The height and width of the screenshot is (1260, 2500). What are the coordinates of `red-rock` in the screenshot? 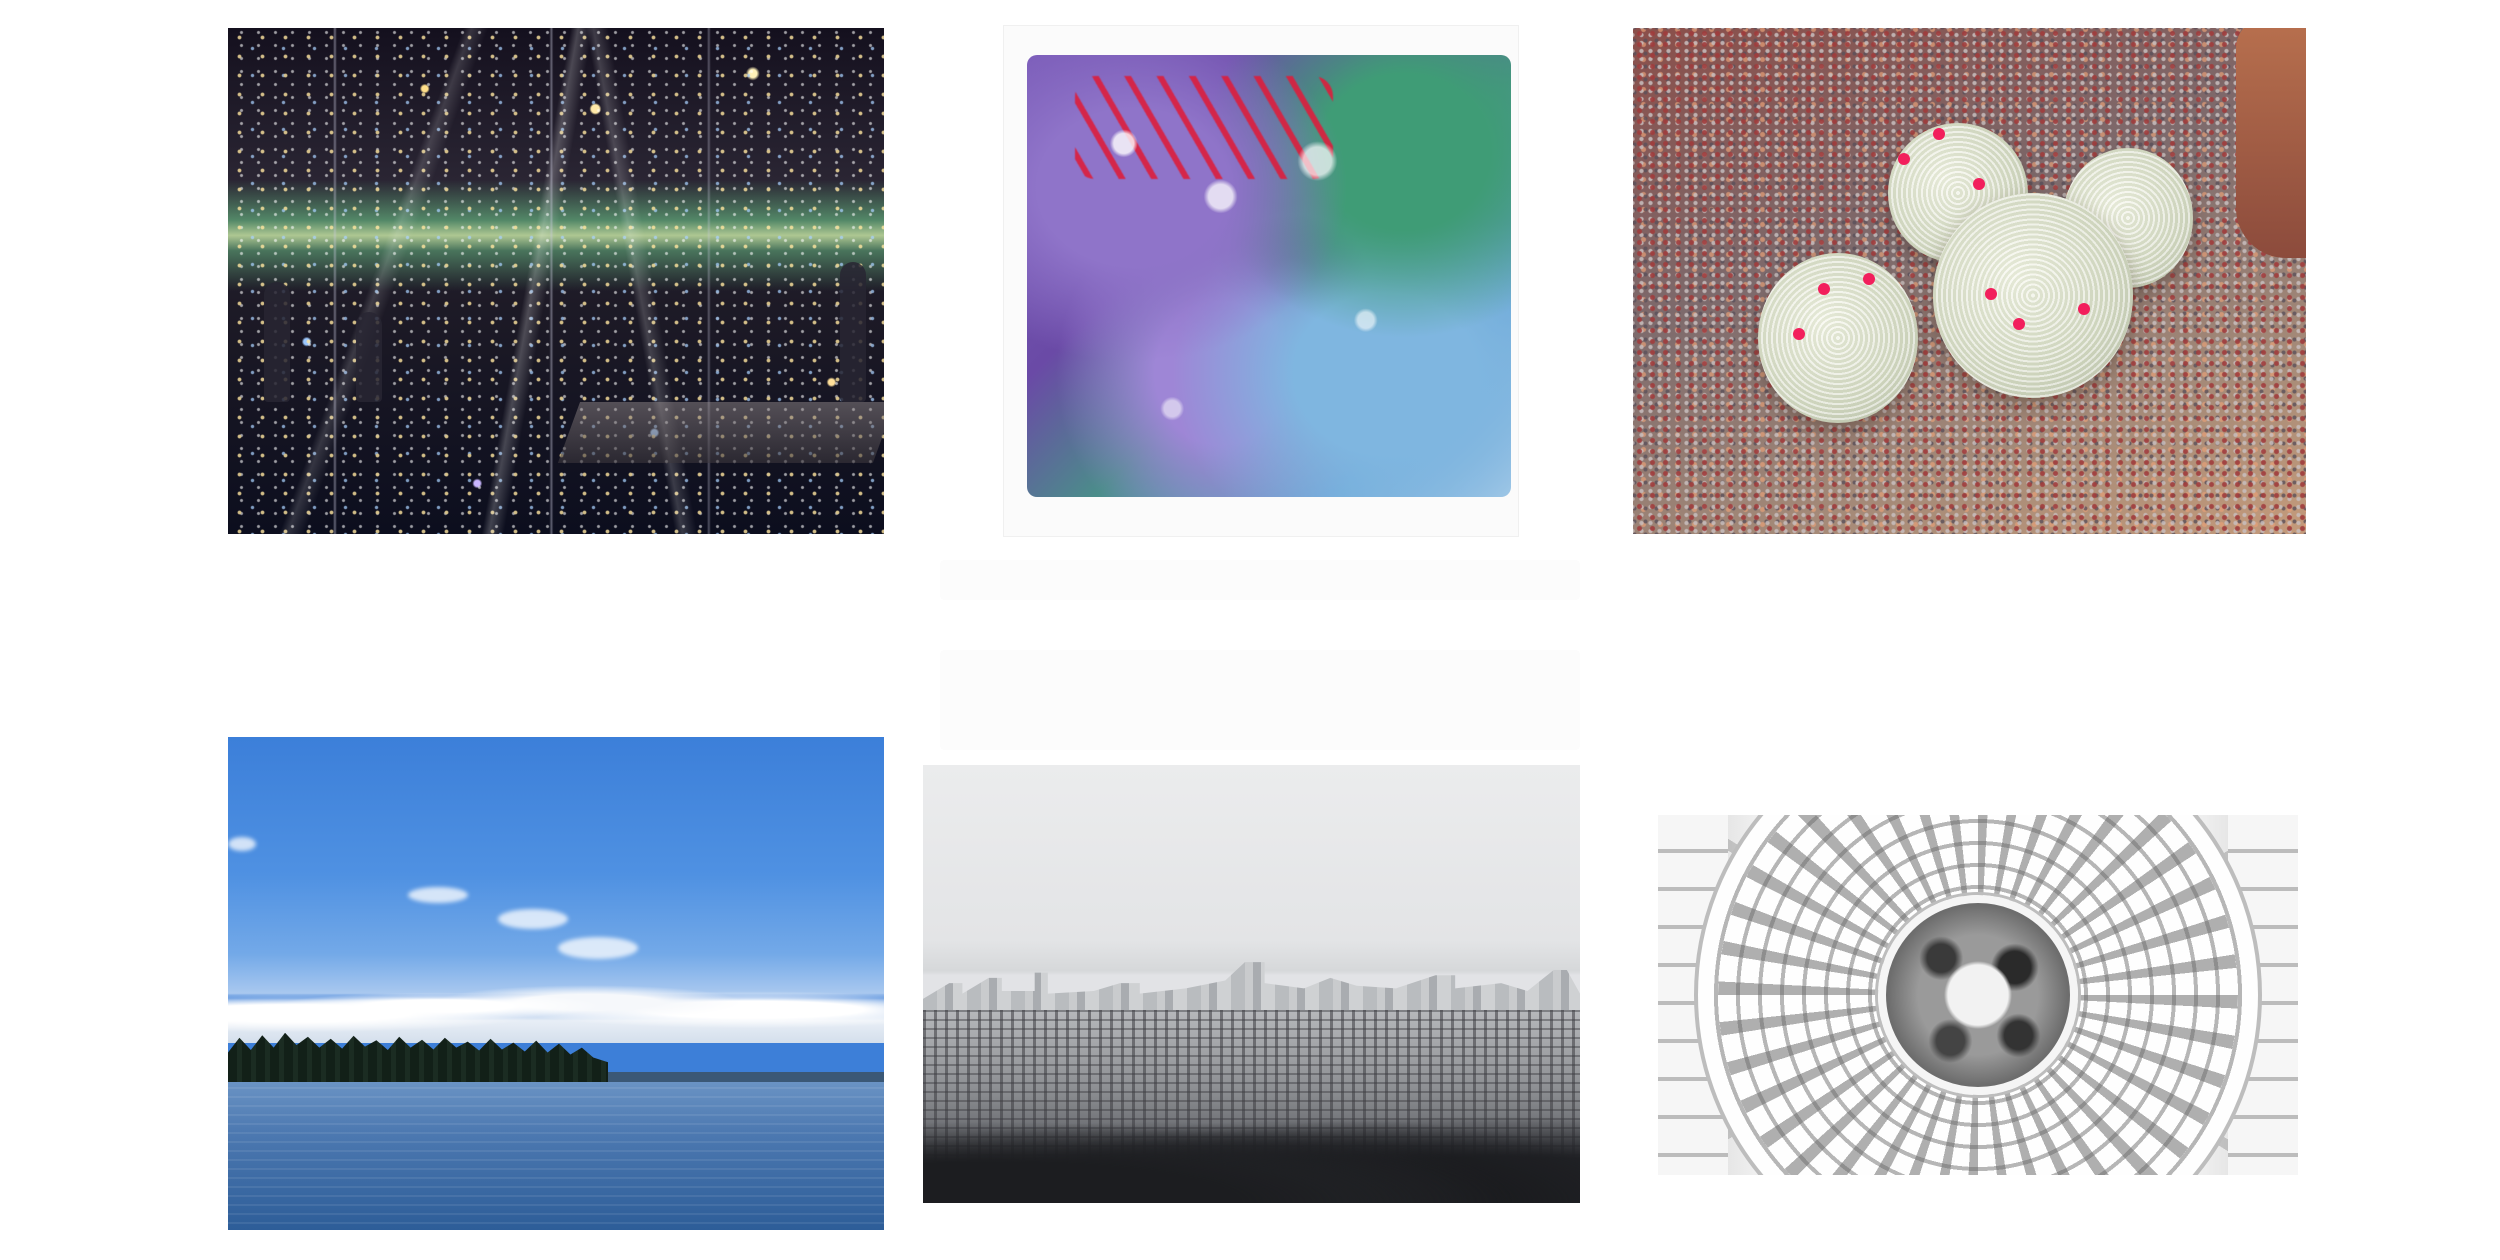 It's located at (2271, 143).